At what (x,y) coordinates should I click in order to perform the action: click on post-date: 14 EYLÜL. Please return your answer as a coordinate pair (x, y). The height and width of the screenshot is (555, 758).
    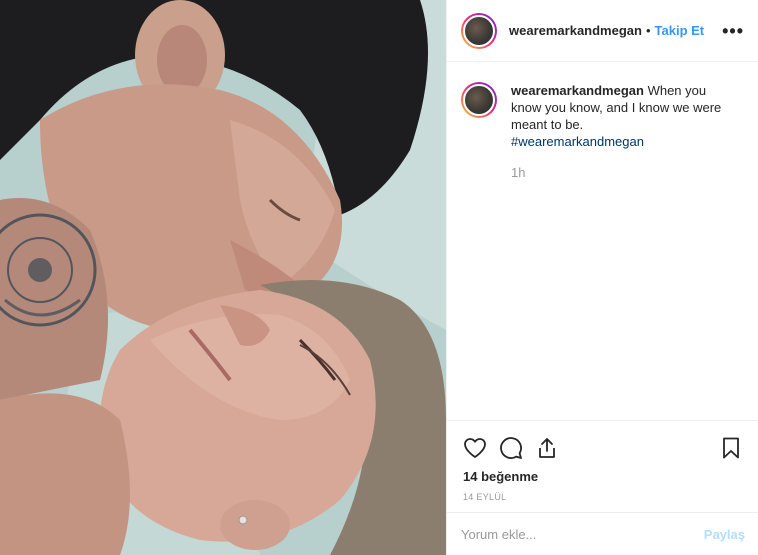
    Looking at the image, I should click on (602, 493).